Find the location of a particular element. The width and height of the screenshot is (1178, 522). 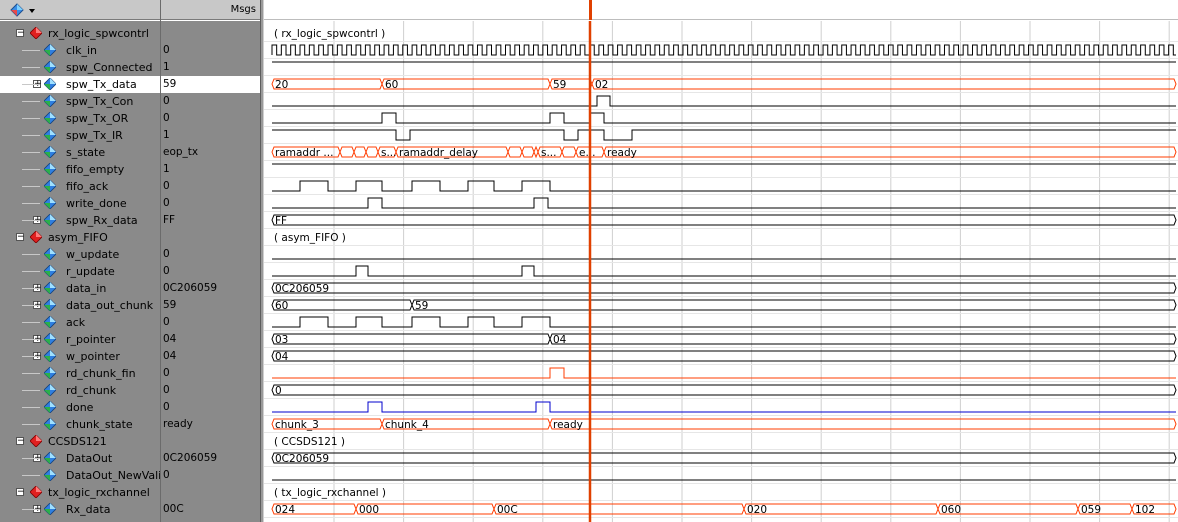

signal-row: − tx_logic_rxchannel is located at coordinates (80, 492).